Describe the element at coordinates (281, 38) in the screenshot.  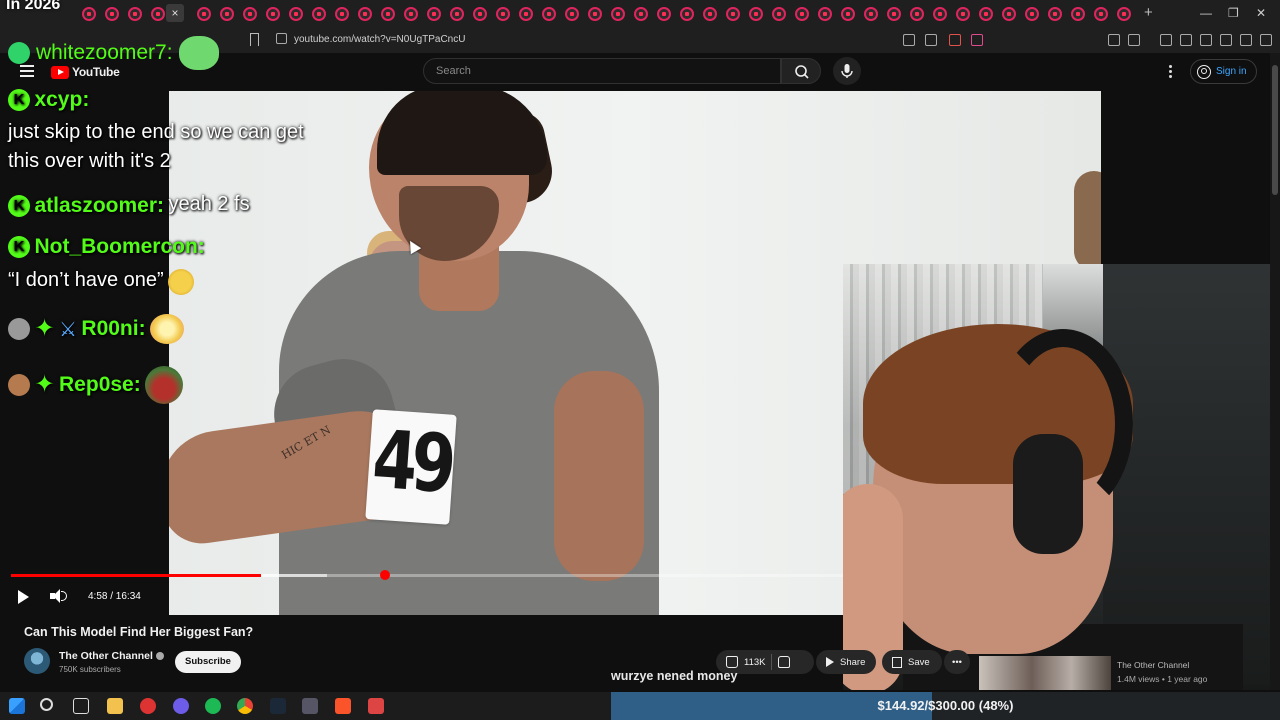
I see `site-info-icon` at that location.